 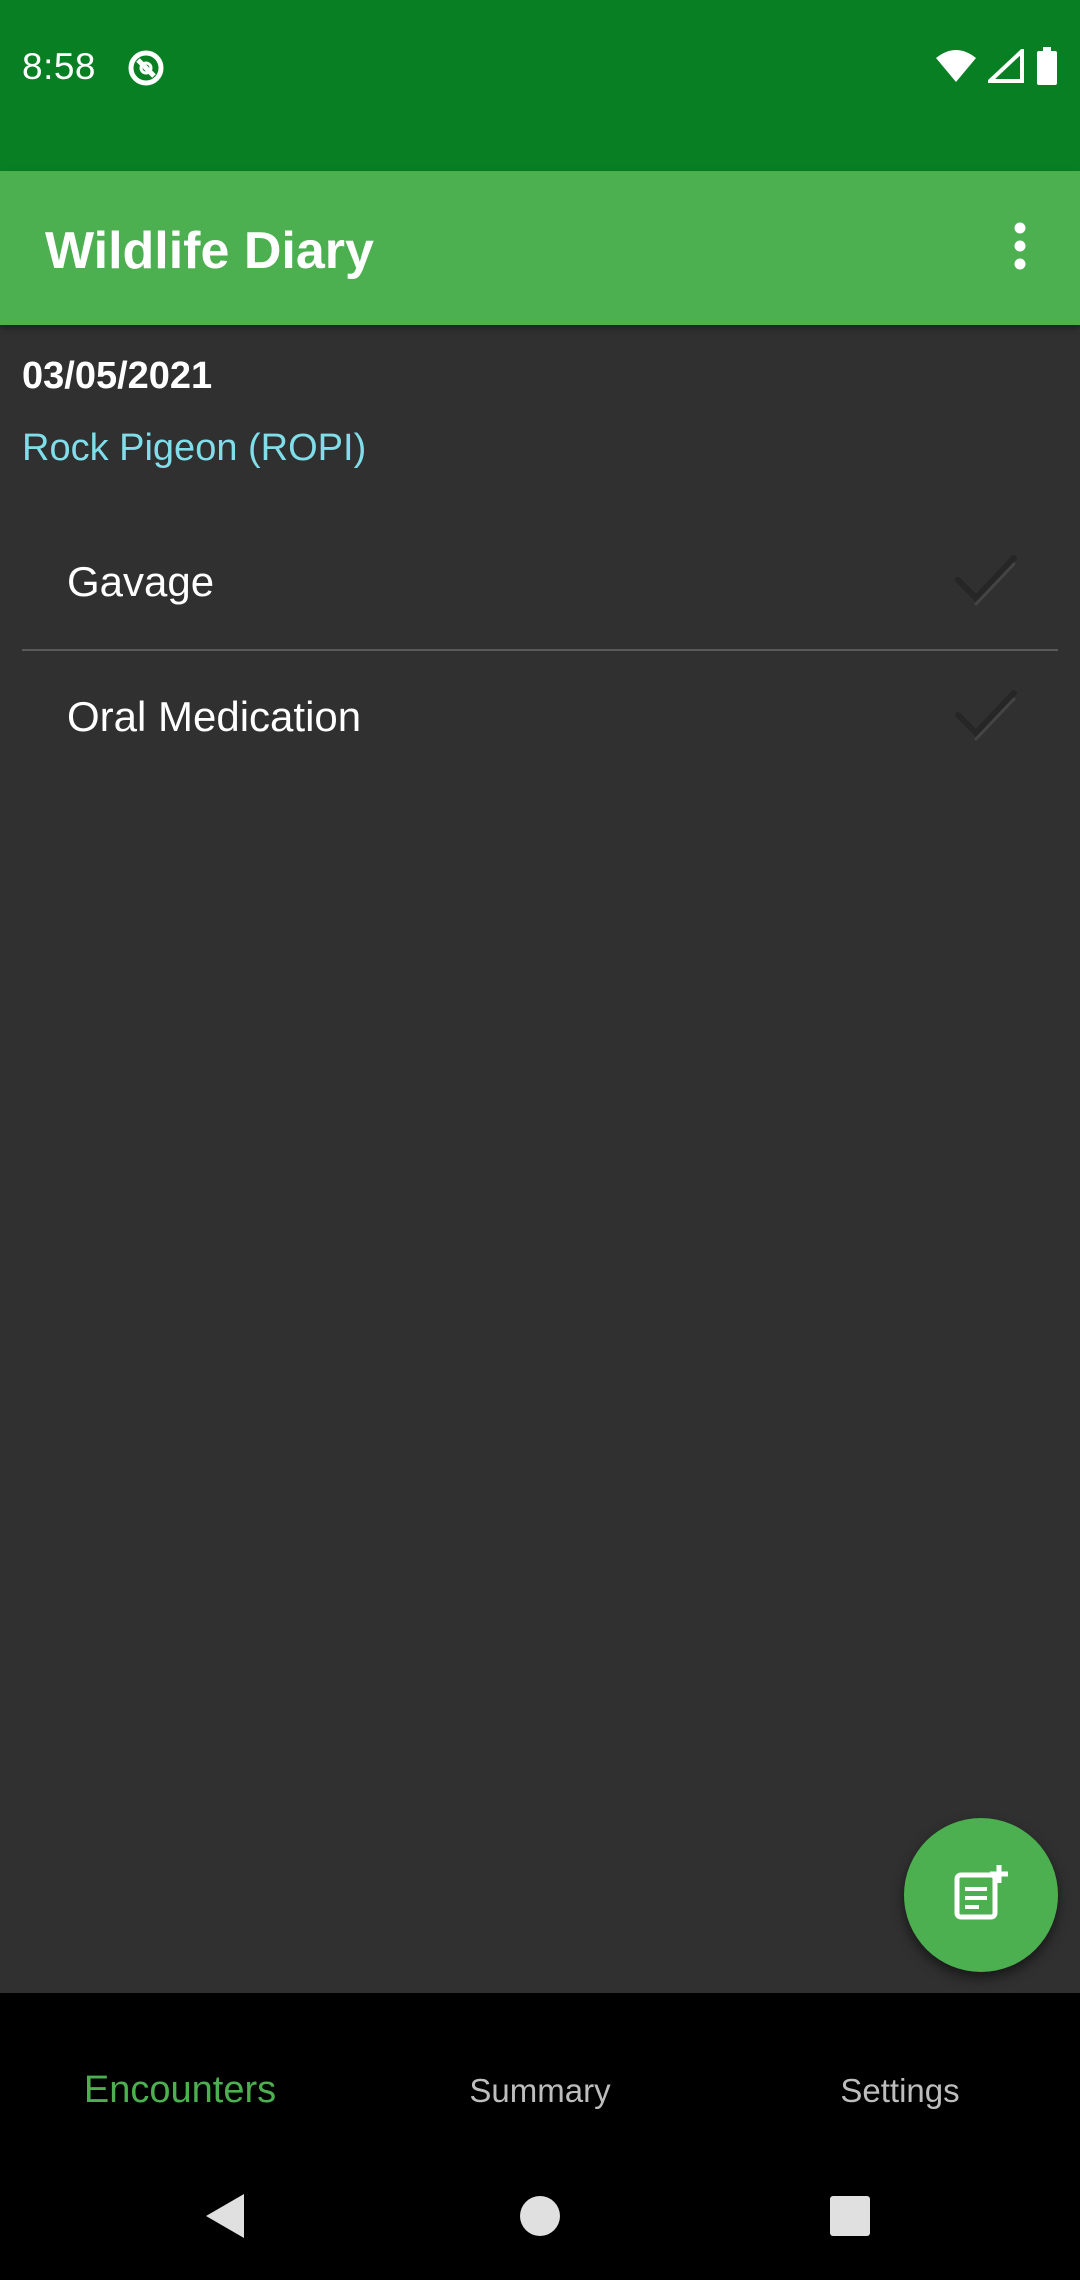 What do you see at coordinates (1047, 68) in the screenshot?
I see `battery-icon` at bounding box center [1047, 68].